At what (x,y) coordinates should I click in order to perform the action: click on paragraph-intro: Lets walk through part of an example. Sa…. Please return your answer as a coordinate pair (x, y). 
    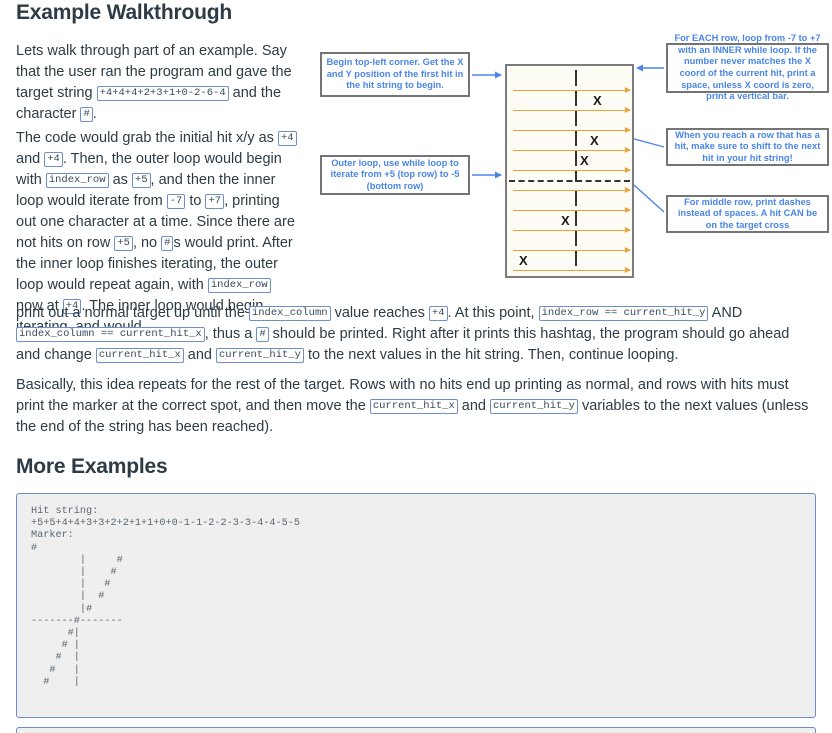
    Looking at the image, I should click on (157, 83).